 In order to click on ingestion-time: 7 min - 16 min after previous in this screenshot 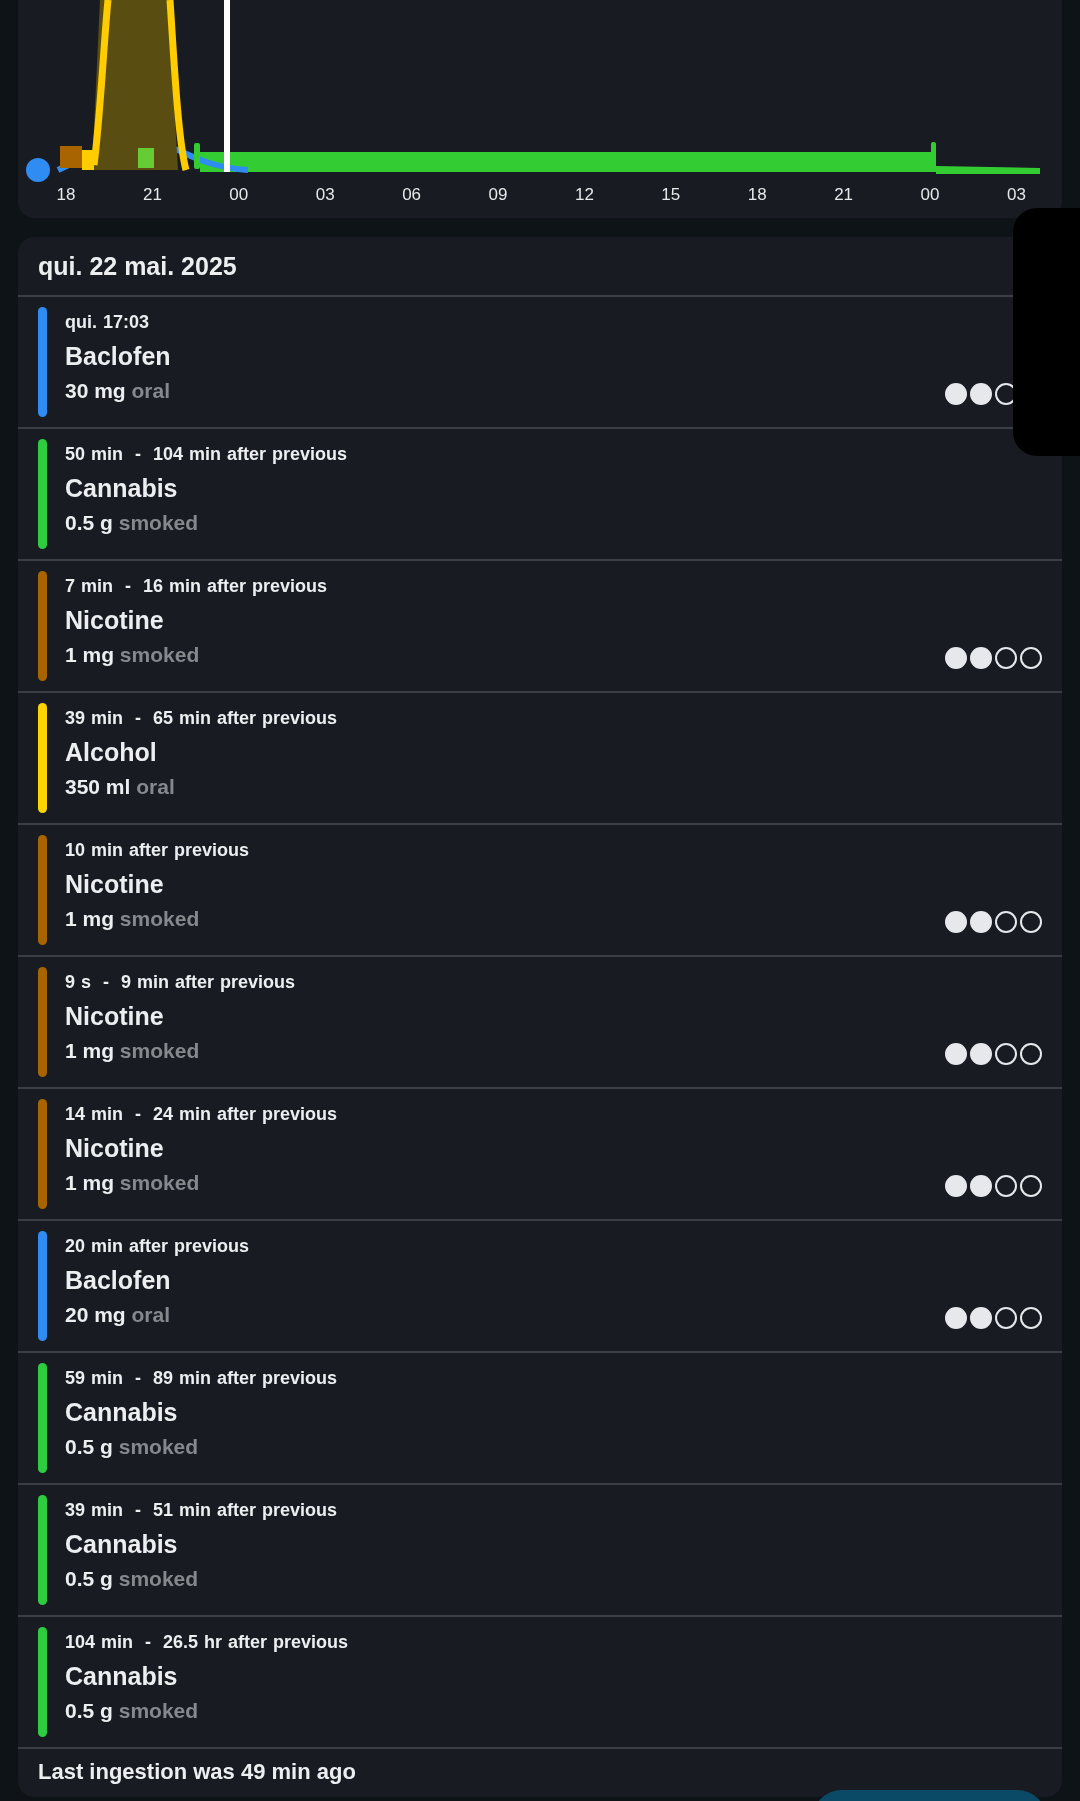, I will do `click(197, 586)`.